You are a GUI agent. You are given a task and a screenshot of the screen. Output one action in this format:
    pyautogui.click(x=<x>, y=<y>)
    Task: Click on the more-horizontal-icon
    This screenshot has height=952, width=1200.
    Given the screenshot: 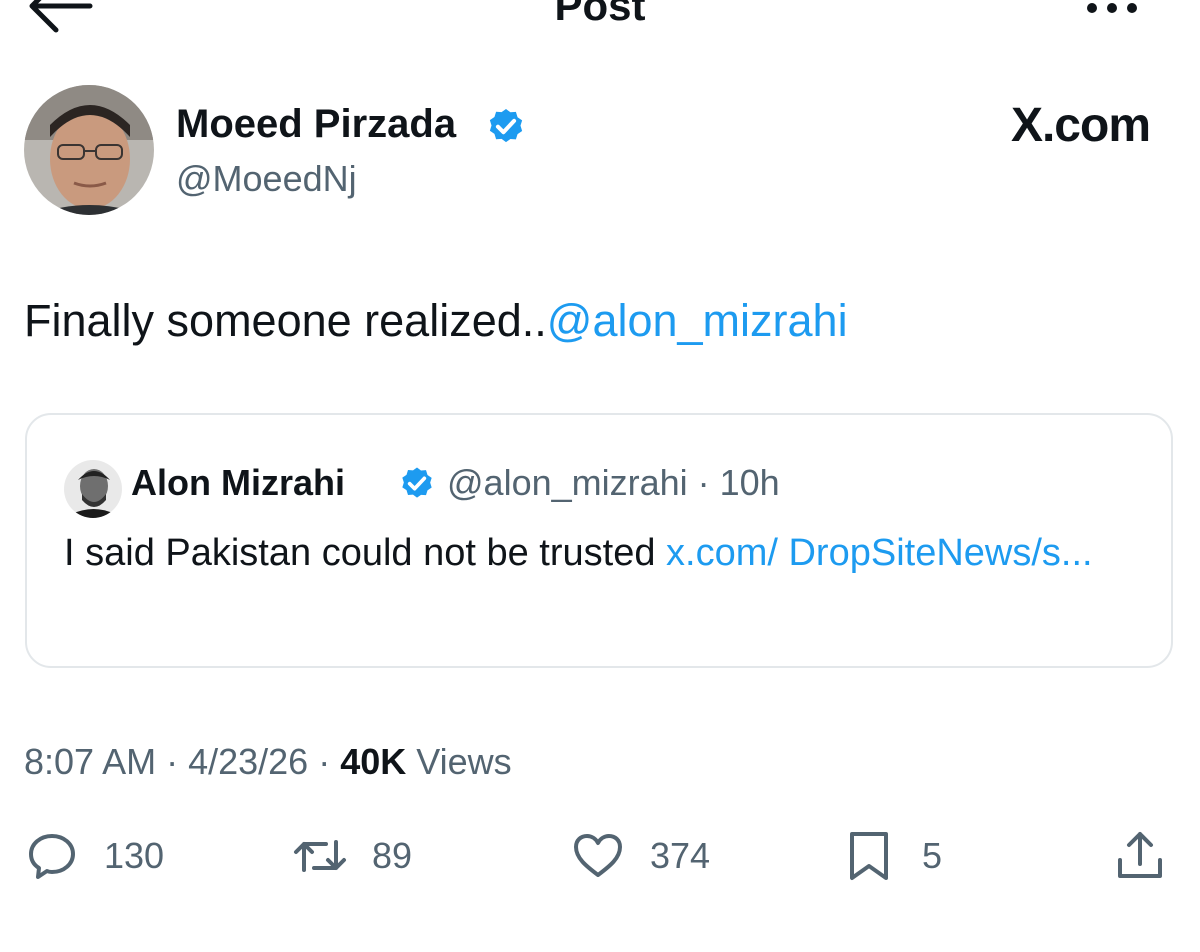 What is the action you would take?
    pyautogui.click(x=1112, y=8)
    